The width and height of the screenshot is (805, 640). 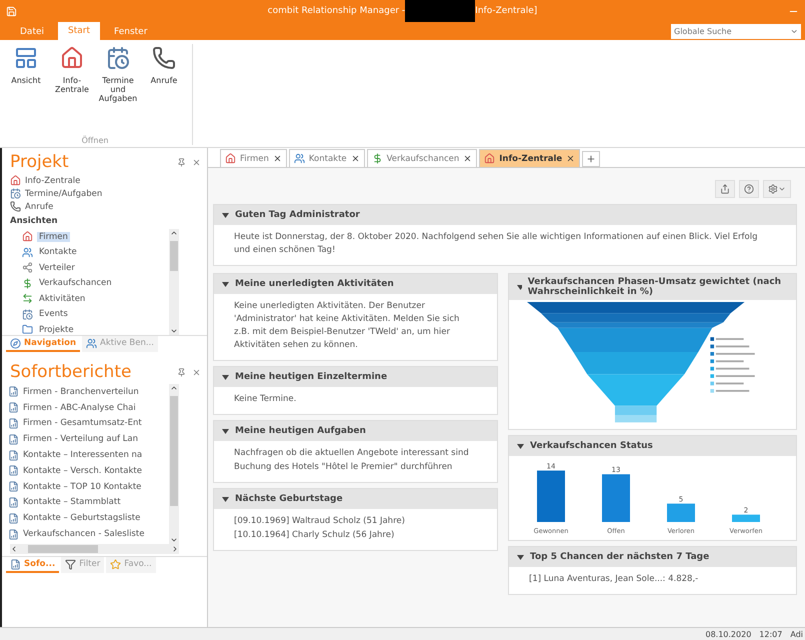 What do you see at coordinates (27, 298) in the screenshot?
I see `arrows-icon` at bounding box center [27, 298].